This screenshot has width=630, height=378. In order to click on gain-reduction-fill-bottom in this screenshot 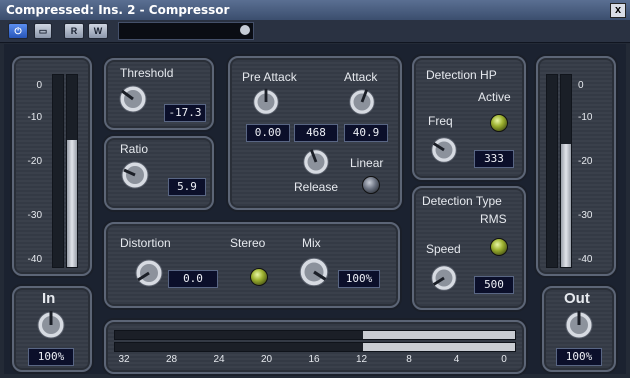, I will do `click(439, 347)`.